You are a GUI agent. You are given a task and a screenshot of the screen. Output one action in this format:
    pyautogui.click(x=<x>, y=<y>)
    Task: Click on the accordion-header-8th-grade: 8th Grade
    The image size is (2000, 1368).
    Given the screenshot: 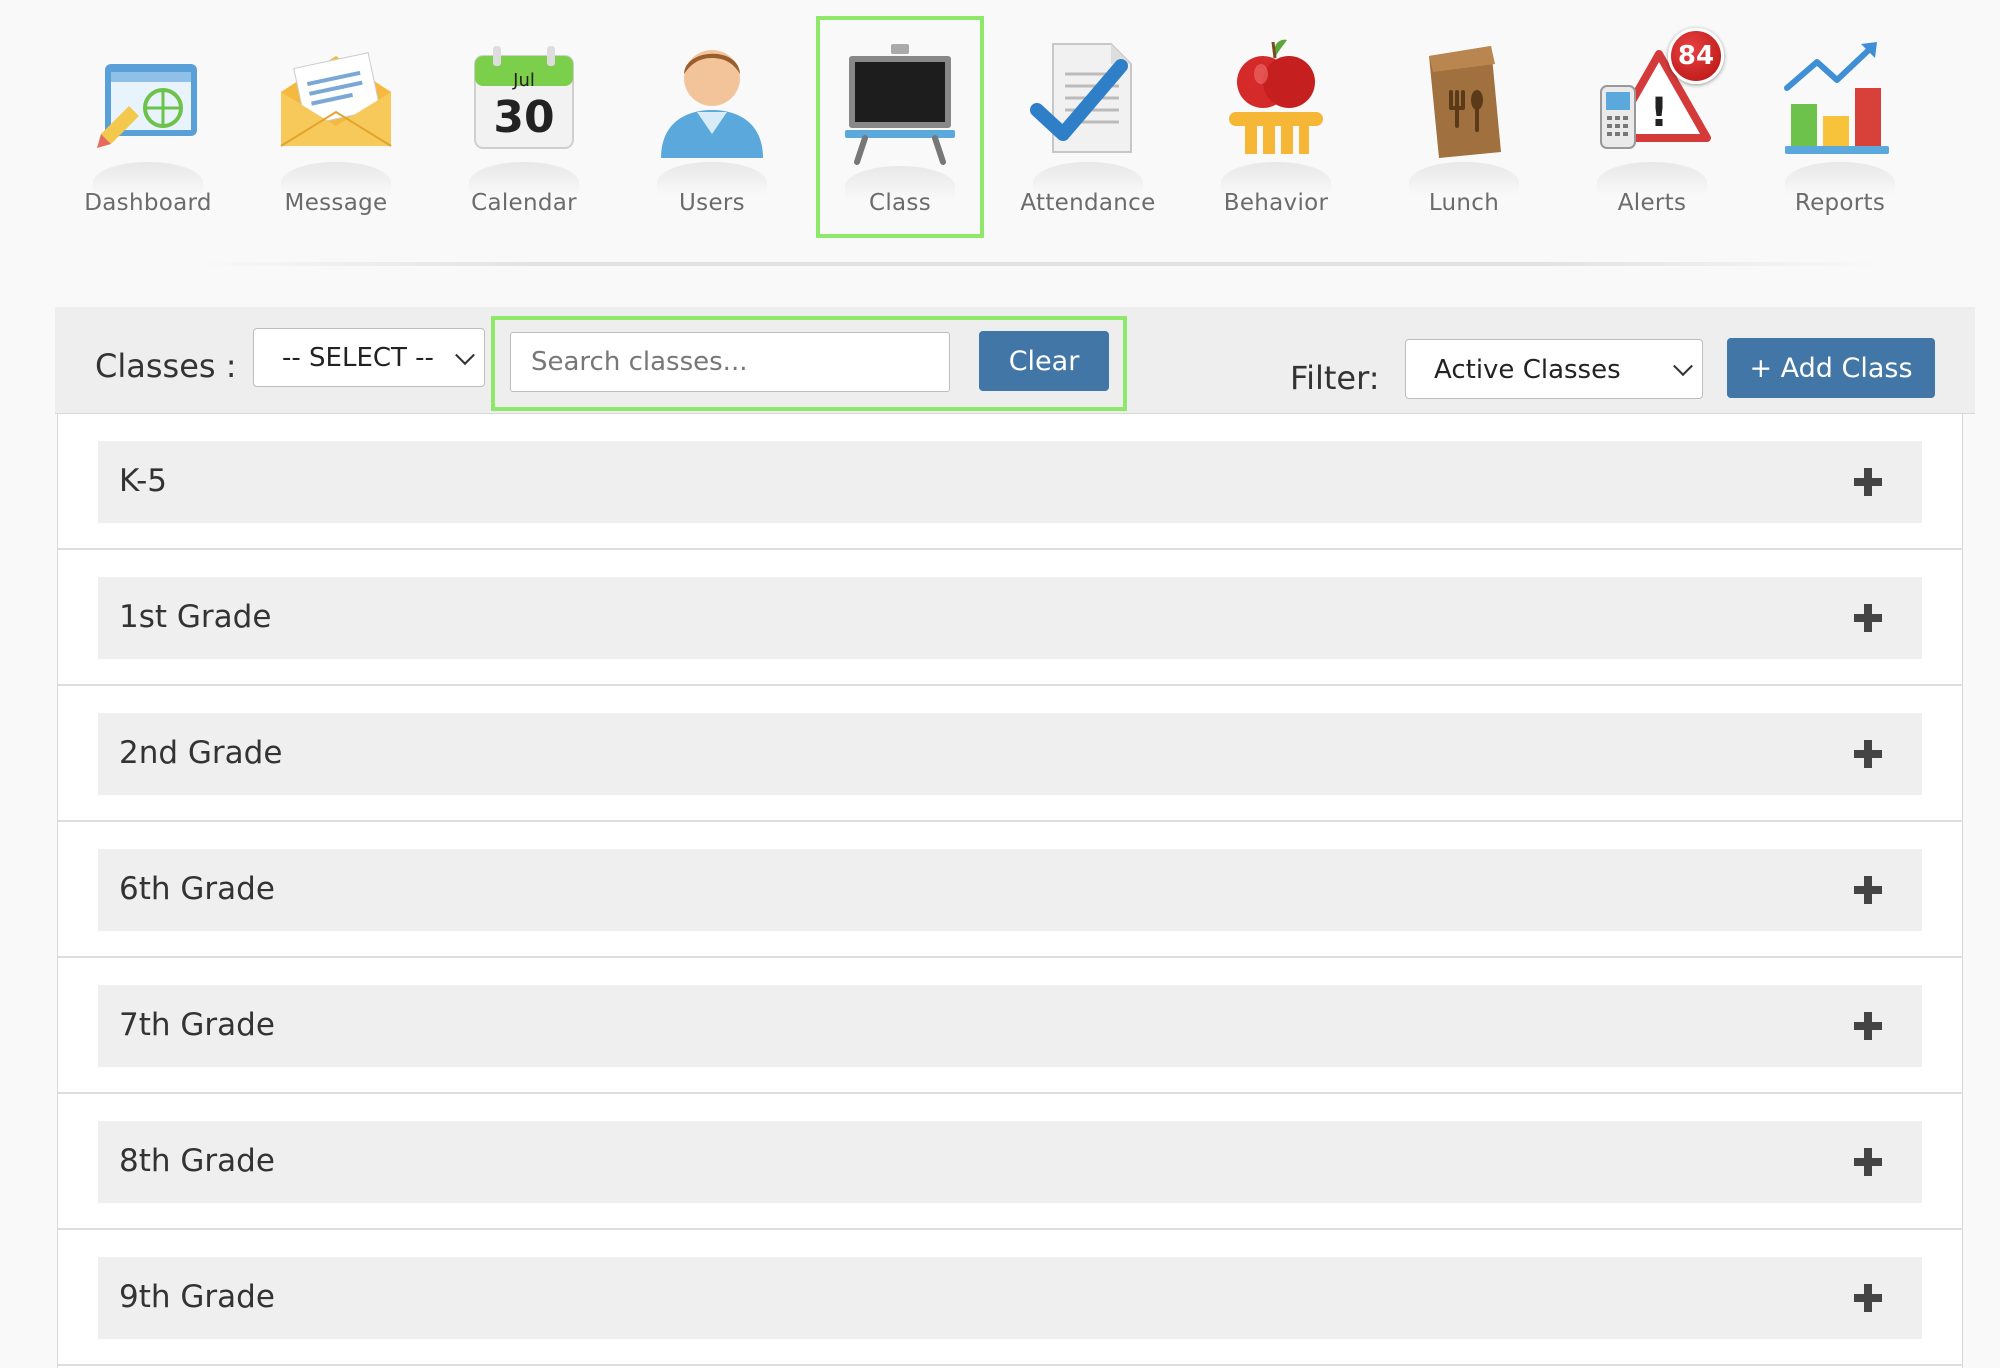 What is the action you would take?
    pyautogui.click(x=1010, y=1162)
    